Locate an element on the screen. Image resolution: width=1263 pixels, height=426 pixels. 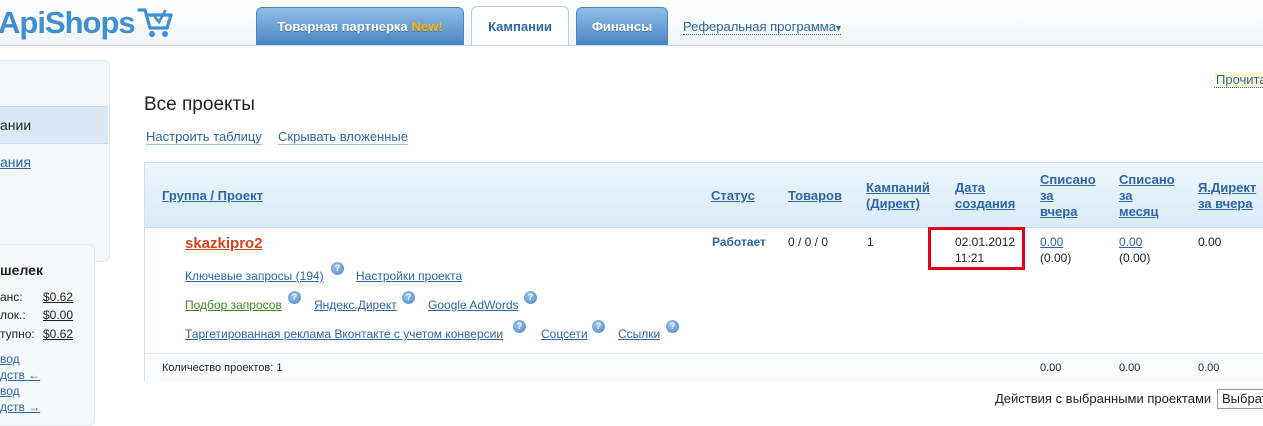
status-badge: Работает is located at coordinates (739, 242).